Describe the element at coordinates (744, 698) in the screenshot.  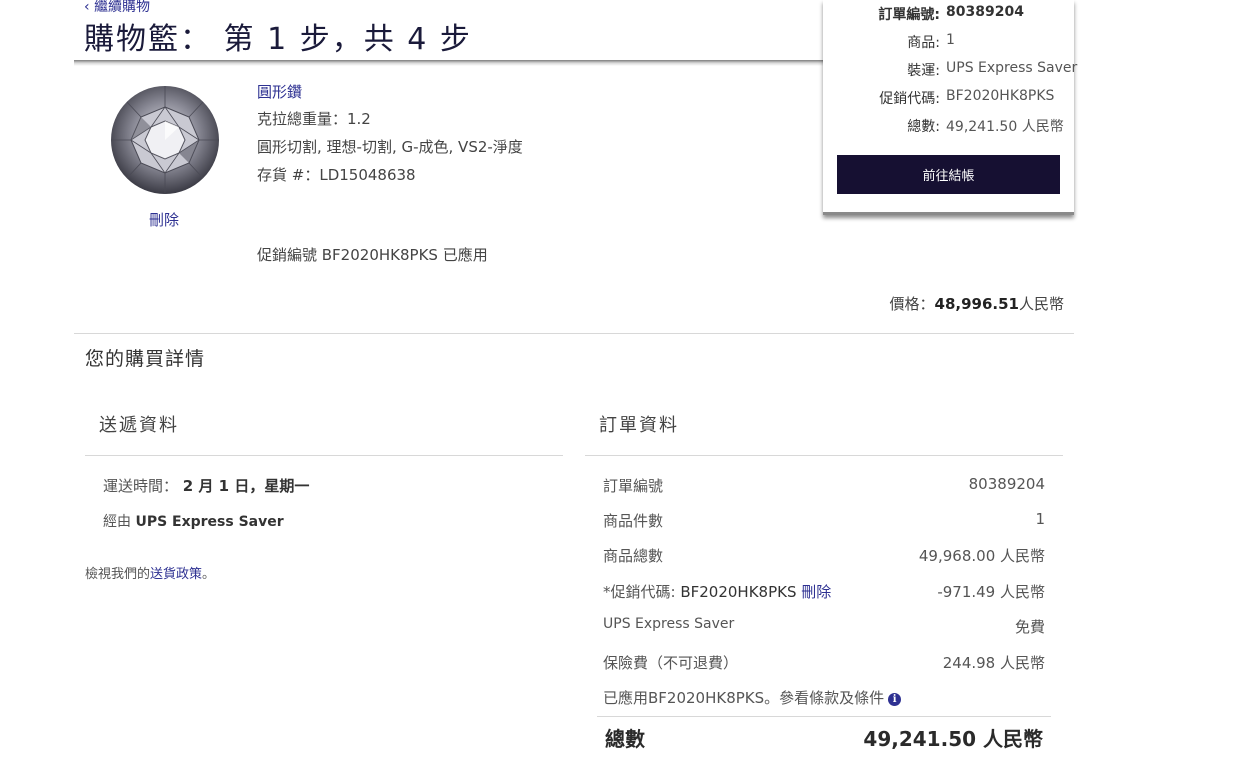
I see `promo-terms-text: 已應用BF2020HK8PKS。參看條款及條件` at that location.